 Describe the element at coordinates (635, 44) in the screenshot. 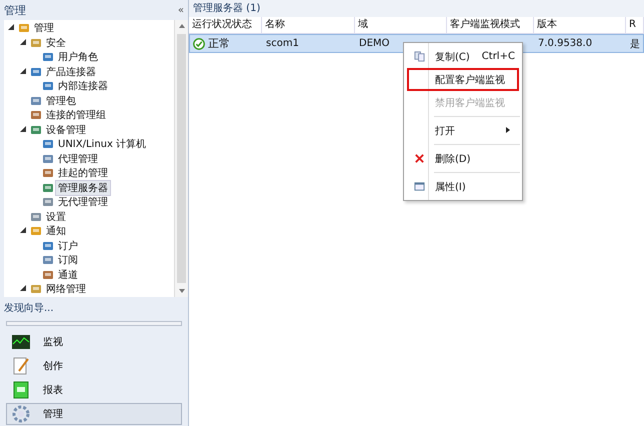

I see `table-cell-text: 是` at that location.